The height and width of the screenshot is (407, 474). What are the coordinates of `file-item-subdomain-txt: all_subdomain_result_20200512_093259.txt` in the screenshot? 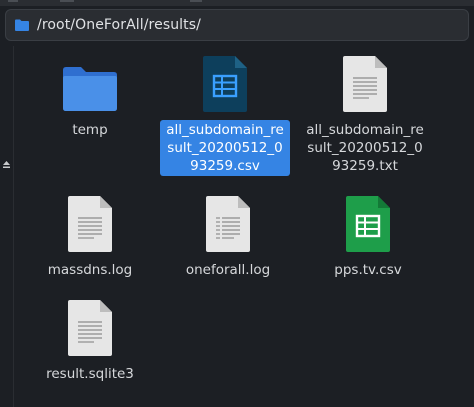 It's located at (365, 111).